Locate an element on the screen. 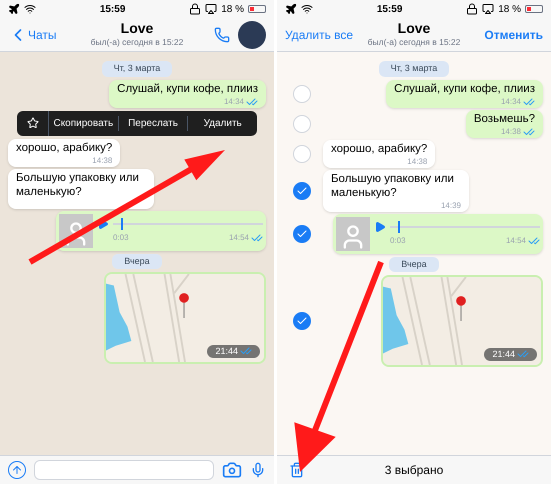  play-icon is located at coordinates (380, 226).